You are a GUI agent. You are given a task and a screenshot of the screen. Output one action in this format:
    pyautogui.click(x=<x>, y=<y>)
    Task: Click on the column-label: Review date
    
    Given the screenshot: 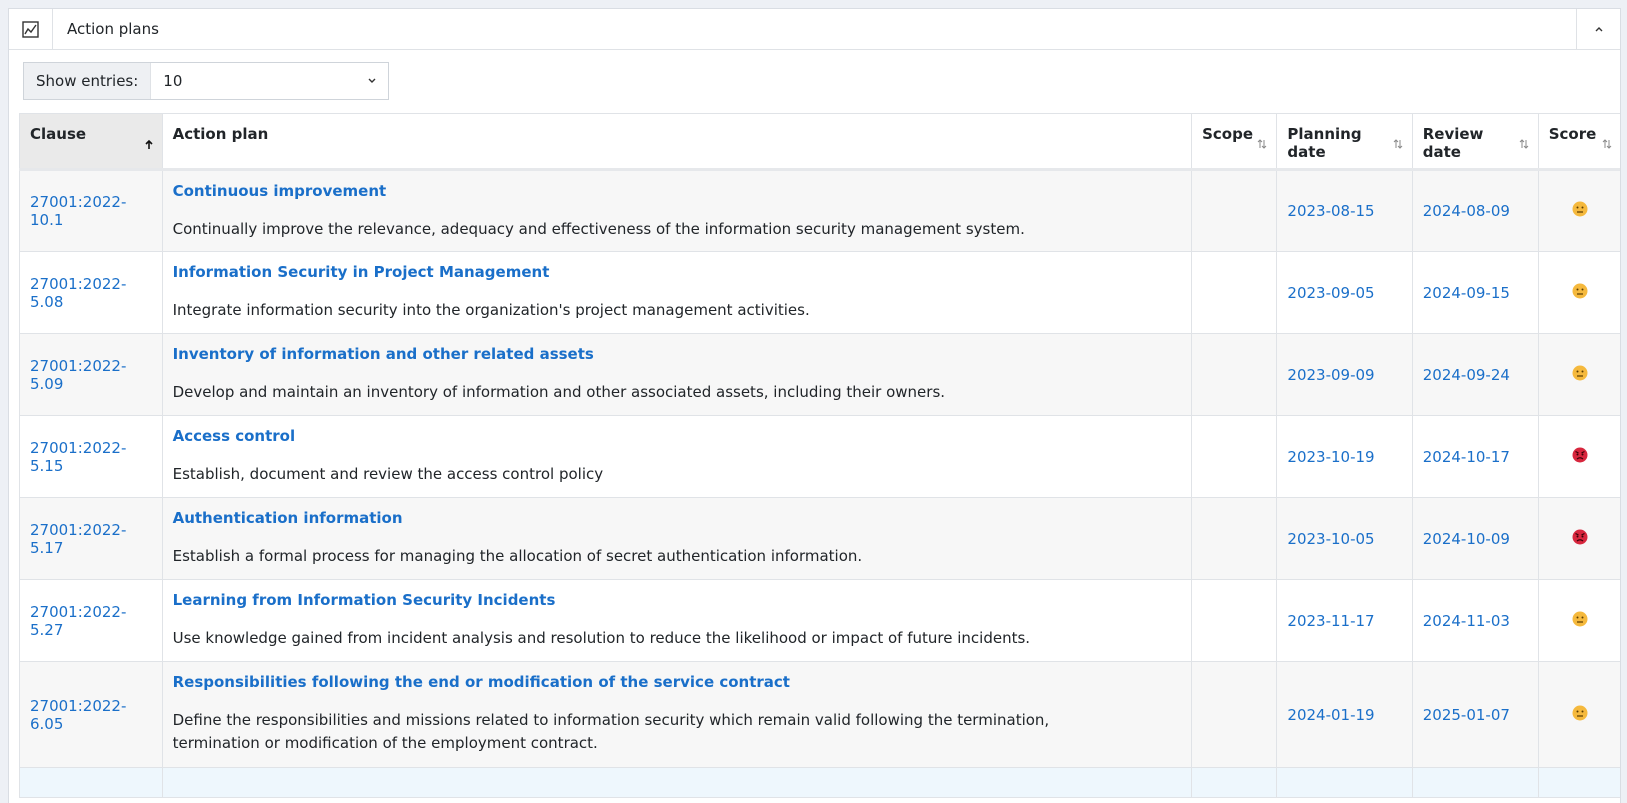 What is the action you would take?
    pyautogui.click(x=1453, y=143)
    